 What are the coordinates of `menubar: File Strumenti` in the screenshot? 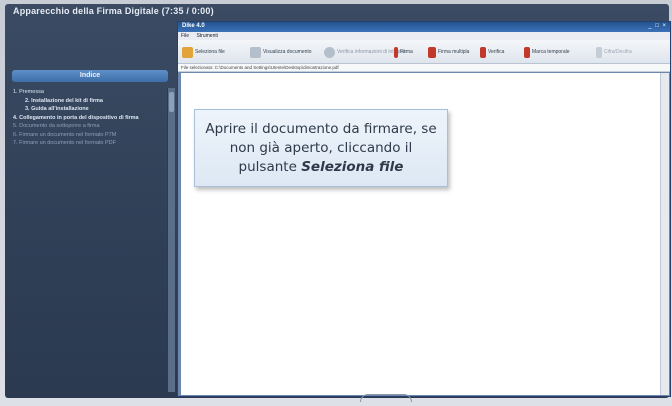 It's located at (424, 36).